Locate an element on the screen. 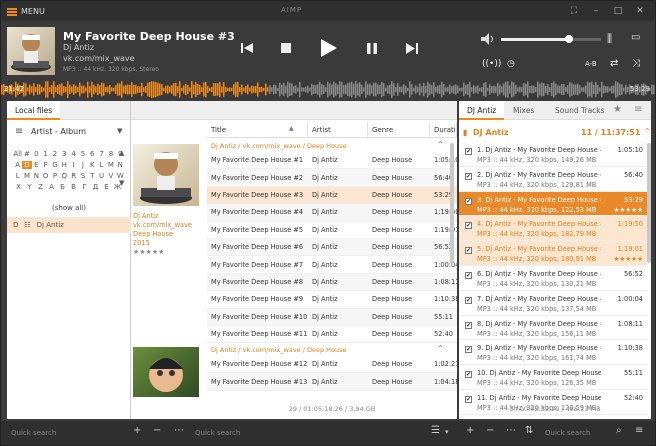 The image size is (656, 446). alpha-letter: T is located at coordinates (92, 176).